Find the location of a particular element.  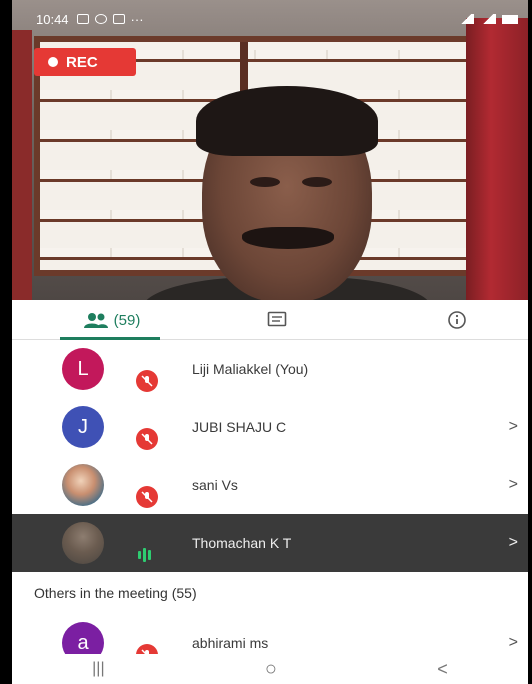

back-button: < is located at coordinates (442, 669).